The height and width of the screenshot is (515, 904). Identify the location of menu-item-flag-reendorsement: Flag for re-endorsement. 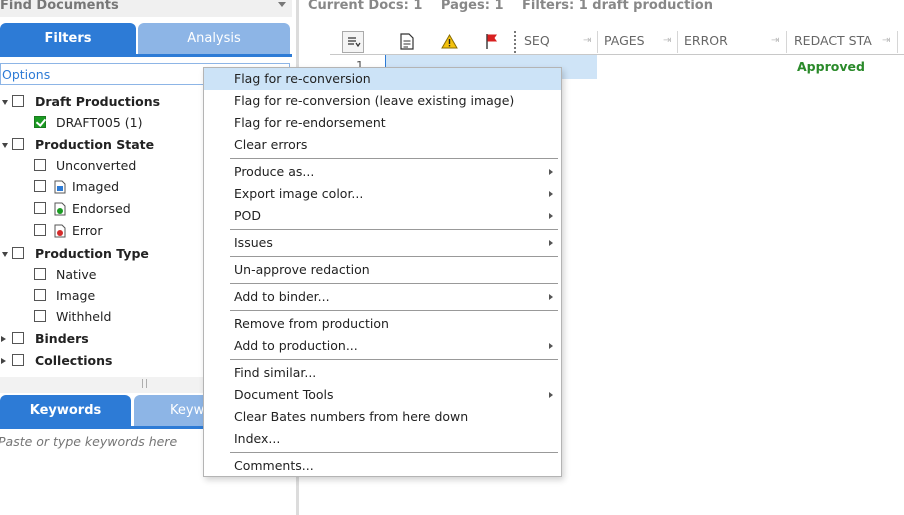
(382, 123).